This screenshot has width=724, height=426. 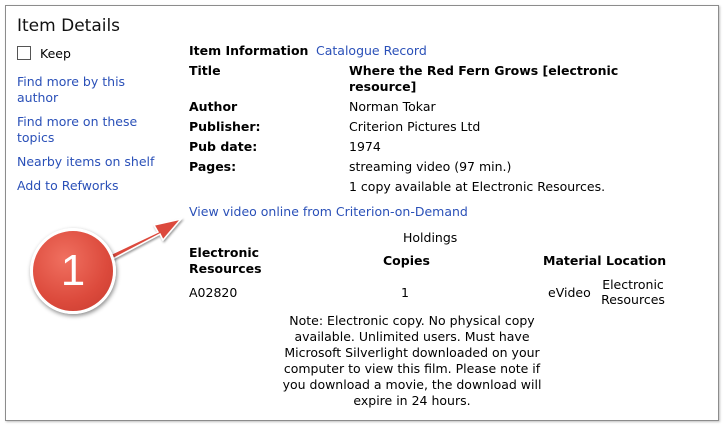 I want to click on callout-arrow-icon, so click(x=142, y=241).